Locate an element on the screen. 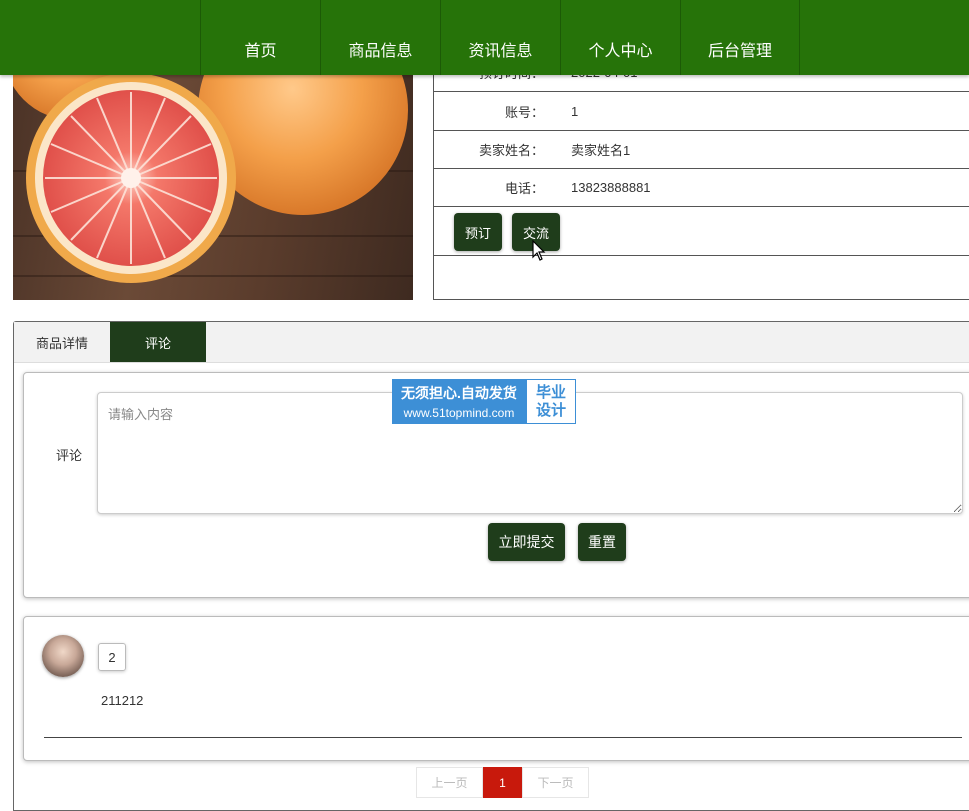 This screenshot has height=811, width=969. info-label: 卖家姓名： is located at coordinates (511, 150).